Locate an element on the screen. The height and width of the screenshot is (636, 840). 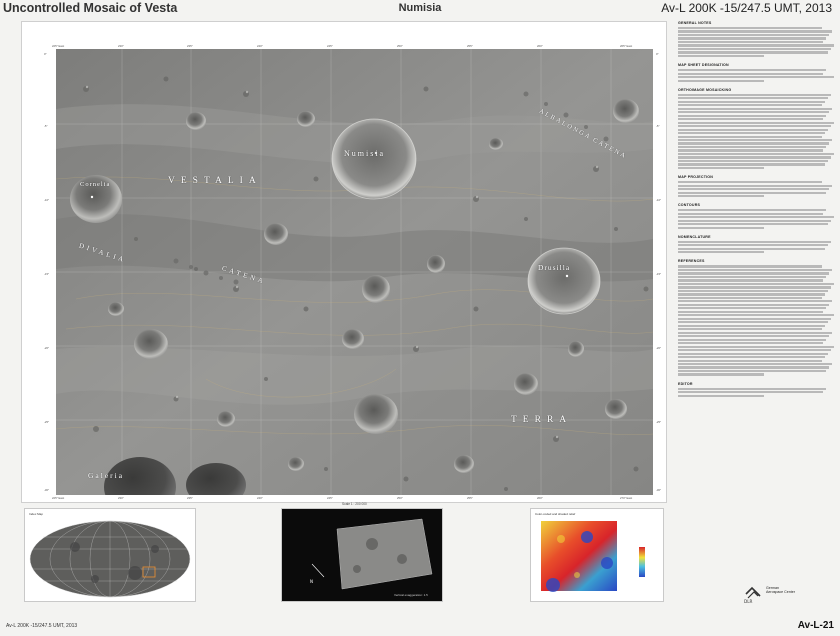
lon-label: 270° East is located at coordinates (626, 498).